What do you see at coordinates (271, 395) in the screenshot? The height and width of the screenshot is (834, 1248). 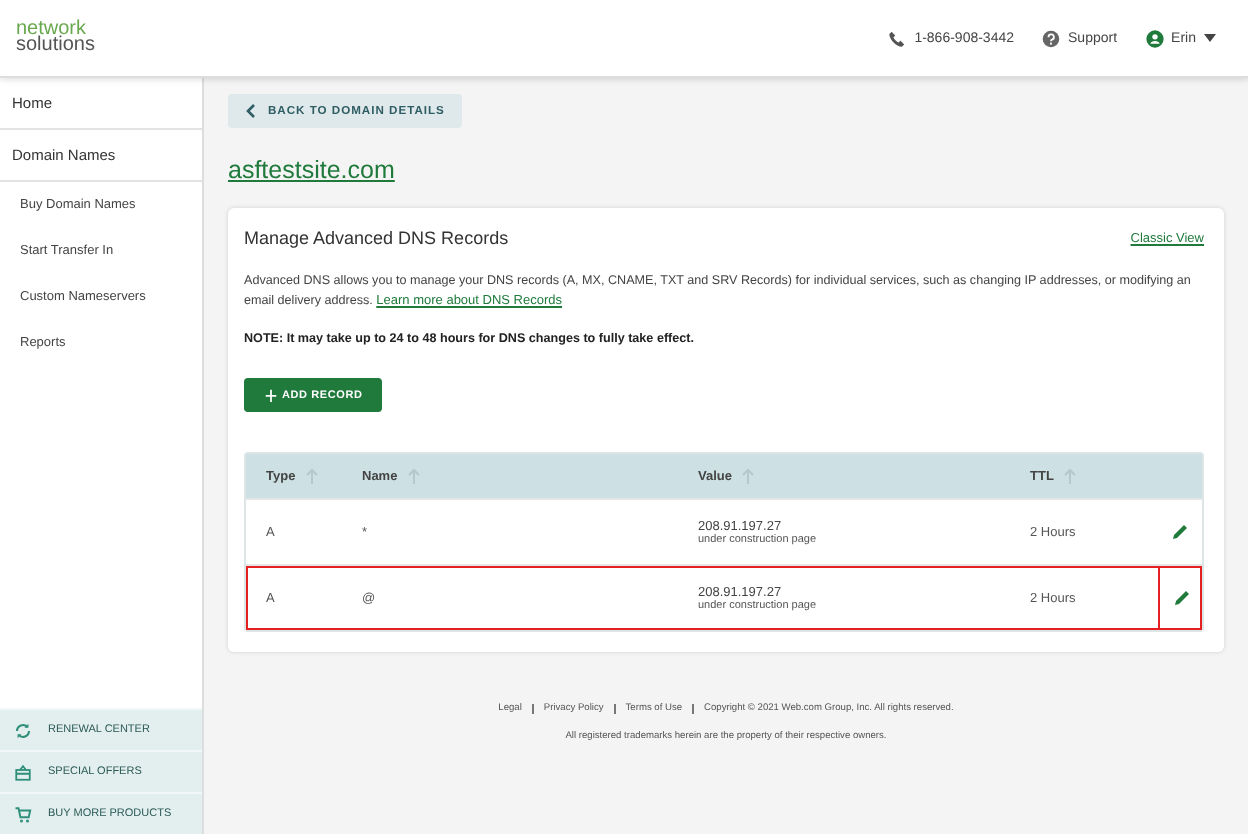 I see `plus-icon` at bounding box center [271, 395].